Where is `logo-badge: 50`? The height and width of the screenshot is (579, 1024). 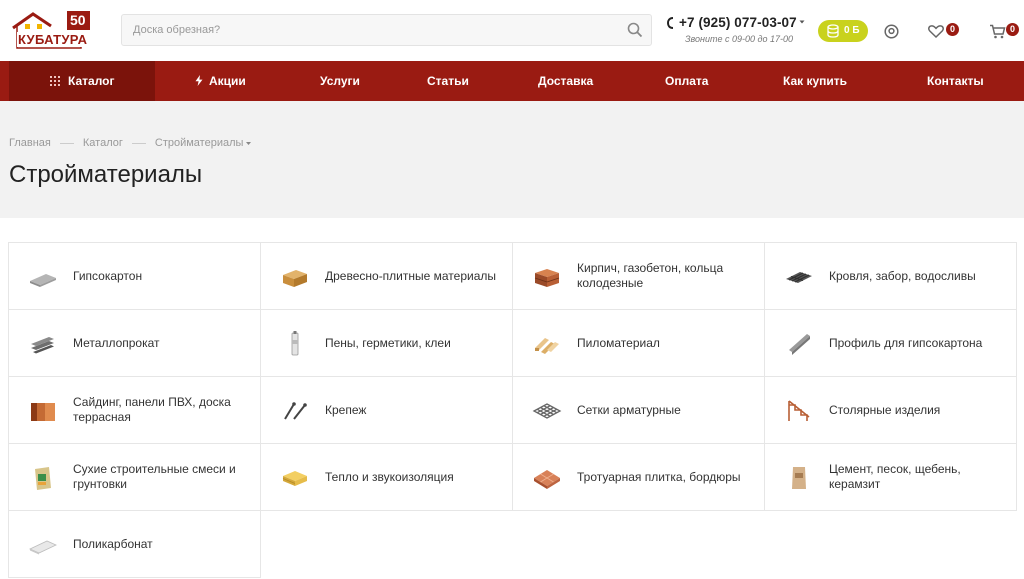 logo-badge: 50 is located at coordinates (78, 20).